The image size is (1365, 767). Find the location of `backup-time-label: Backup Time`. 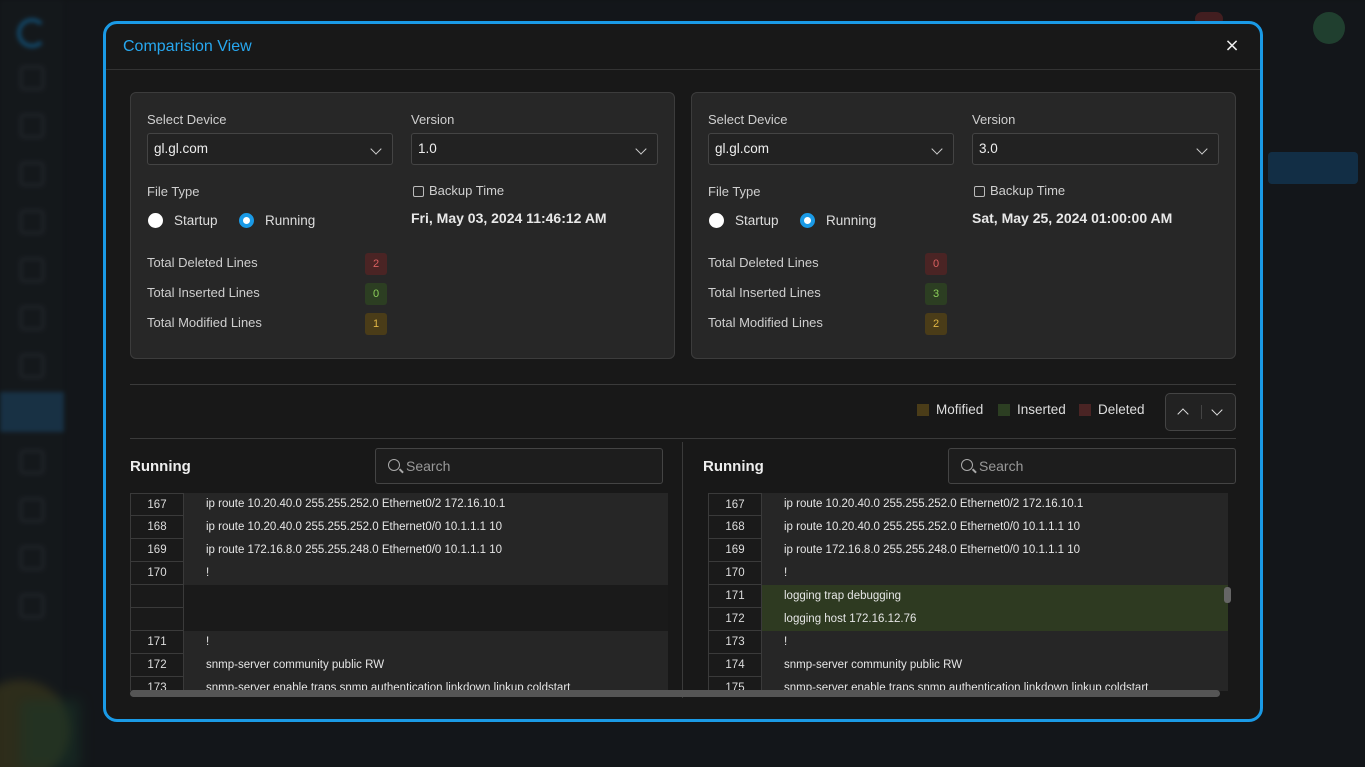

backup-time-label: Backup Time is located at coordinates (1028, 190).